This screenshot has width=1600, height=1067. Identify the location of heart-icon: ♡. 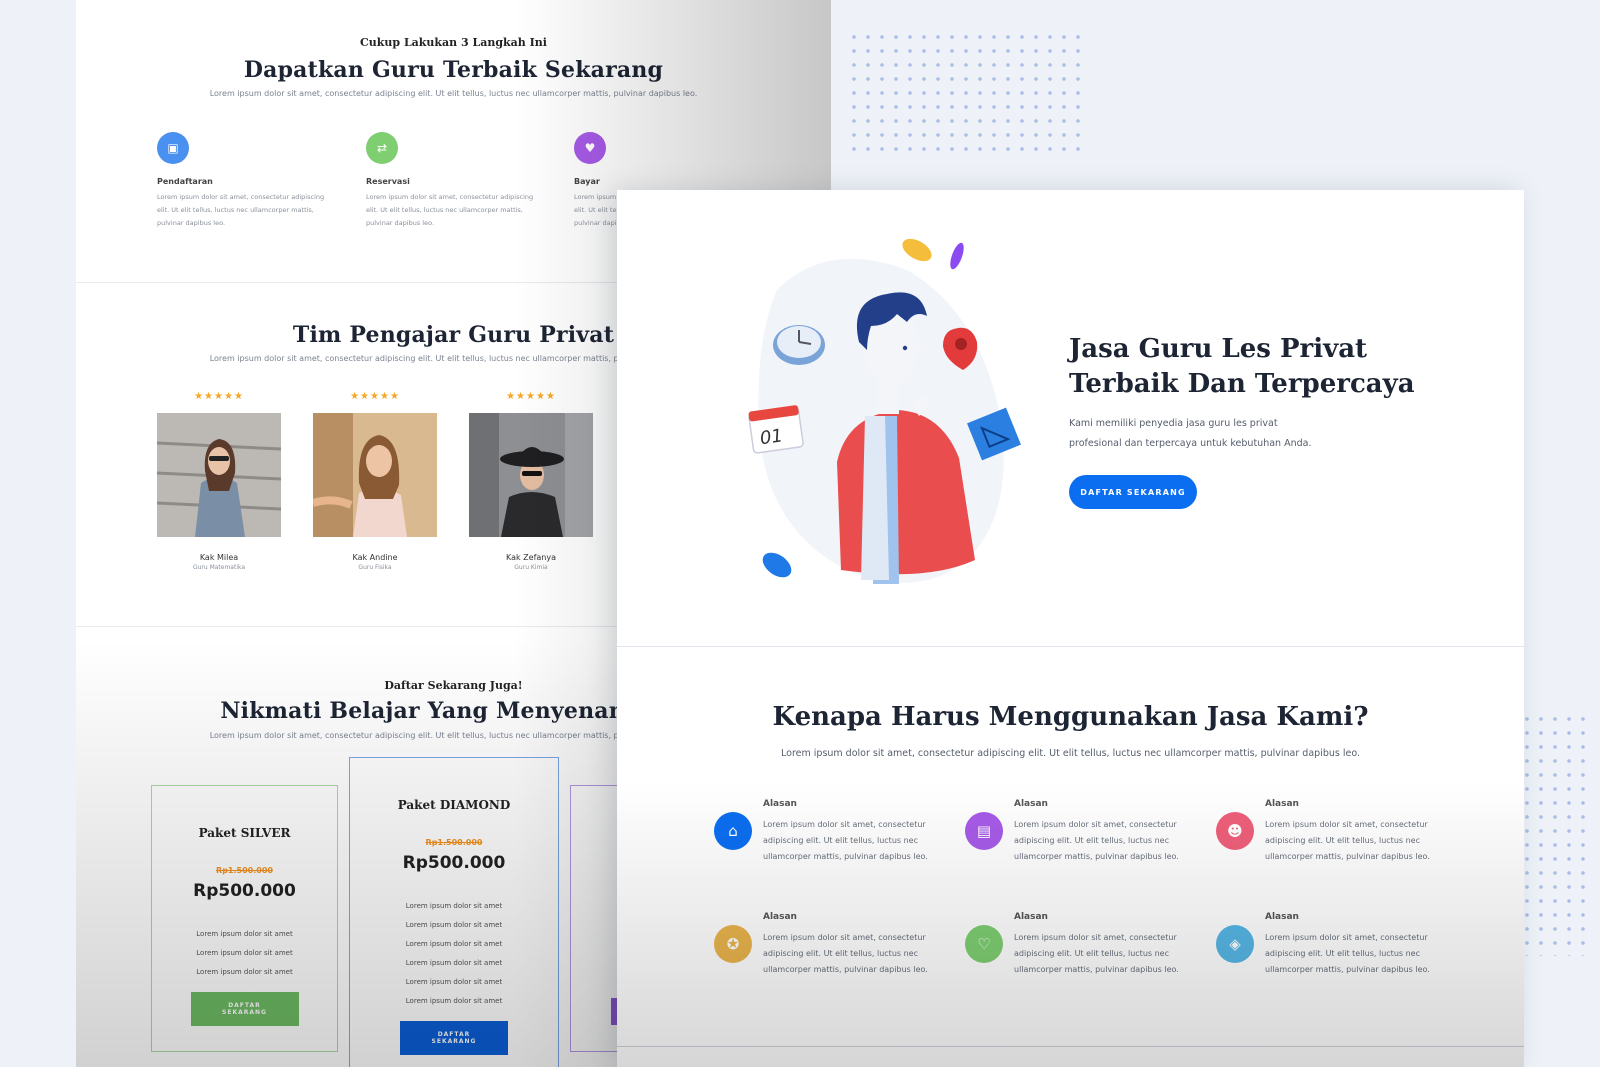
(984, 944).